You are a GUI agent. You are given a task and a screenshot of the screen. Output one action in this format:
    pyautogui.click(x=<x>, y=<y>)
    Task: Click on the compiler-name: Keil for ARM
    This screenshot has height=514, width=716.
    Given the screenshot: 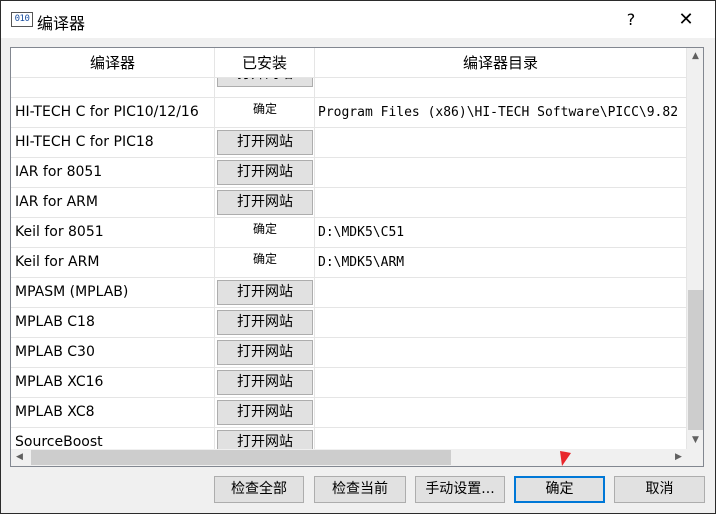 What is the action you would take?
    pyautogui.click(x=113, y=262)
    